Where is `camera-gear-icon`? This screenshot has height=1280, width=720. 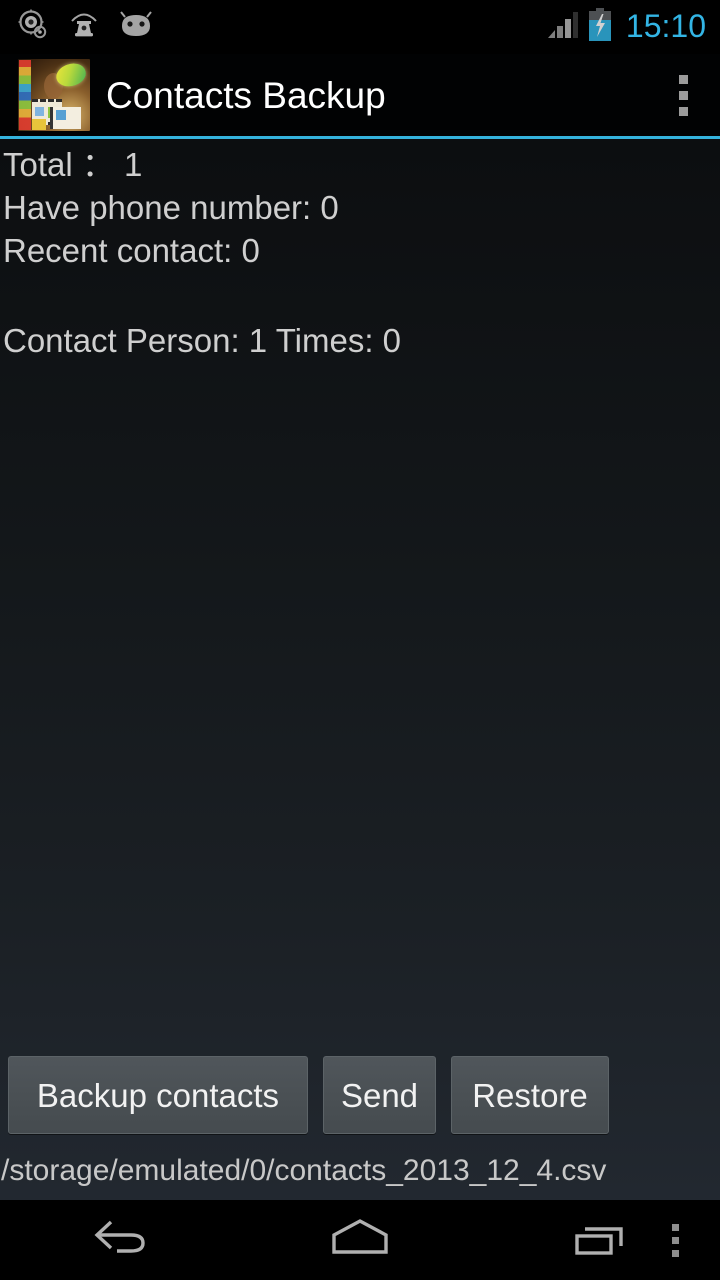
camera-gear-icon is located at coordinates (33, 27).